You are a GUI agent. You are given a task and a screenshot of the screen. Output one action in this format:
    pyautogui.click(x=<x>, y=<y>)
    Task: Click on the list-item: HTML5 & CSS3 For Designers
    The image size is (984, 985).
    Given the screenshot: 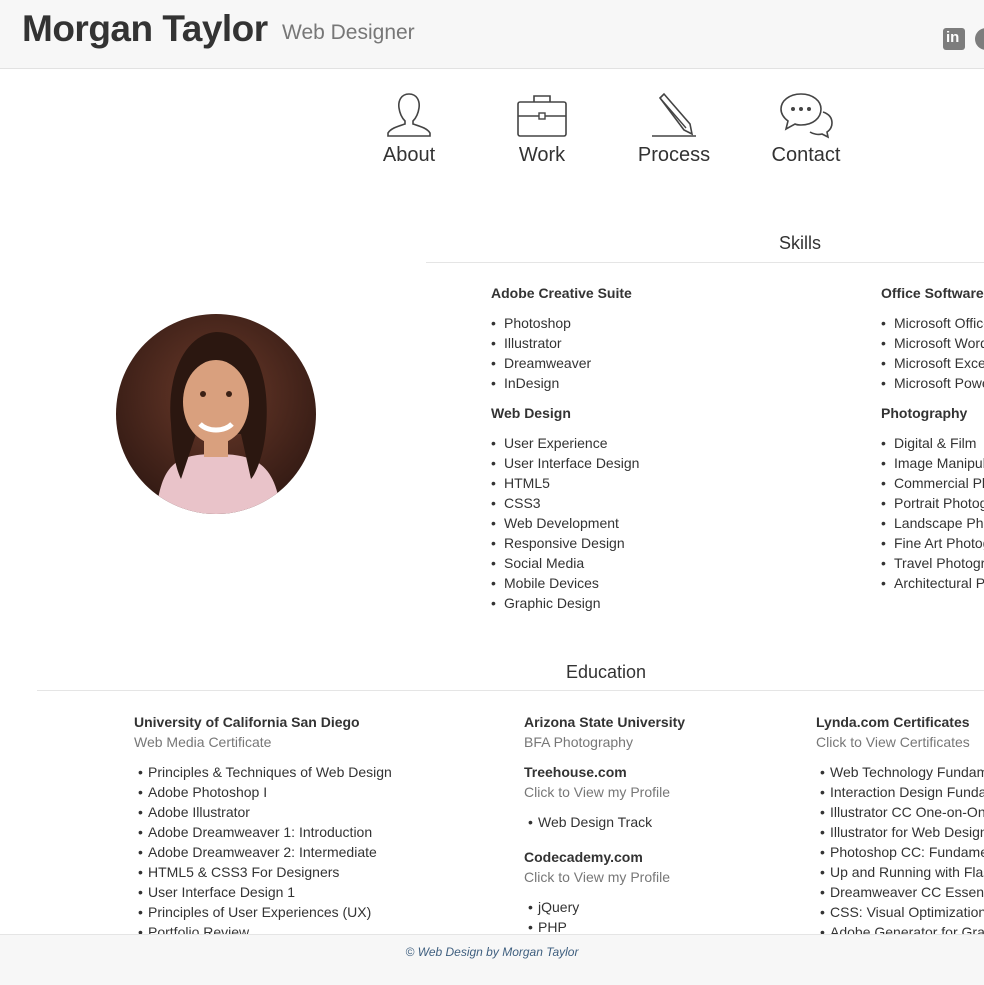 What is the action you would take?
    pyautogui.click(x=265, y=872)
    